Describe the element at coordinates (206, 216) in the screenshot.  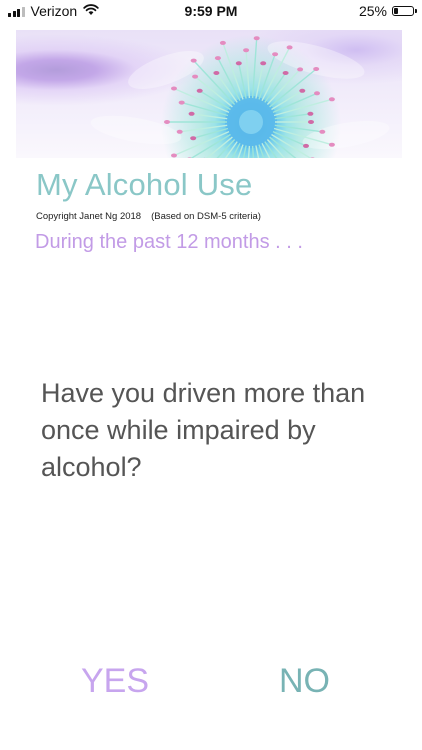
I see `criteria-label: (Based on DSM-5 criteria)` at that location.